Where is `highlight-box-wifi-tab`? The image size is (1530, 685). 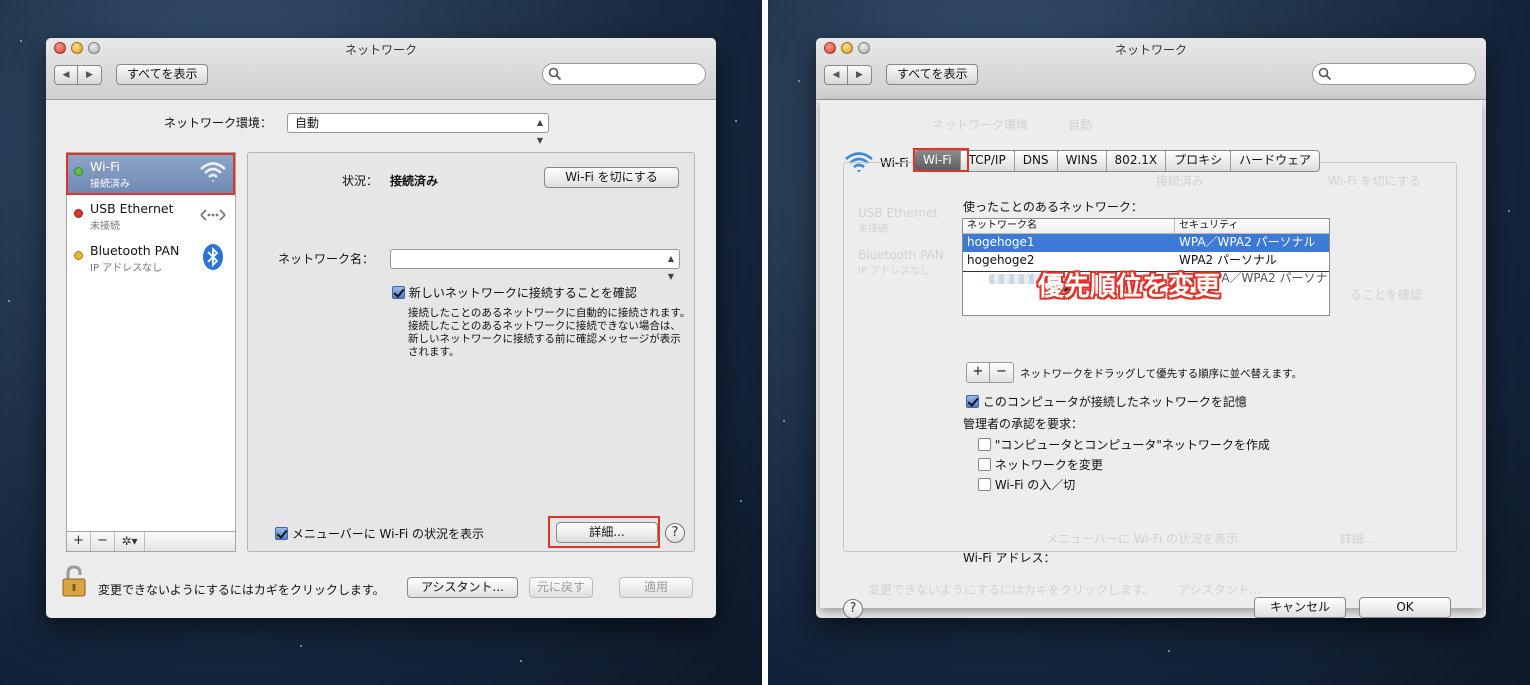
highlight-box-wifi-tab is located at coordinates (941, 160).